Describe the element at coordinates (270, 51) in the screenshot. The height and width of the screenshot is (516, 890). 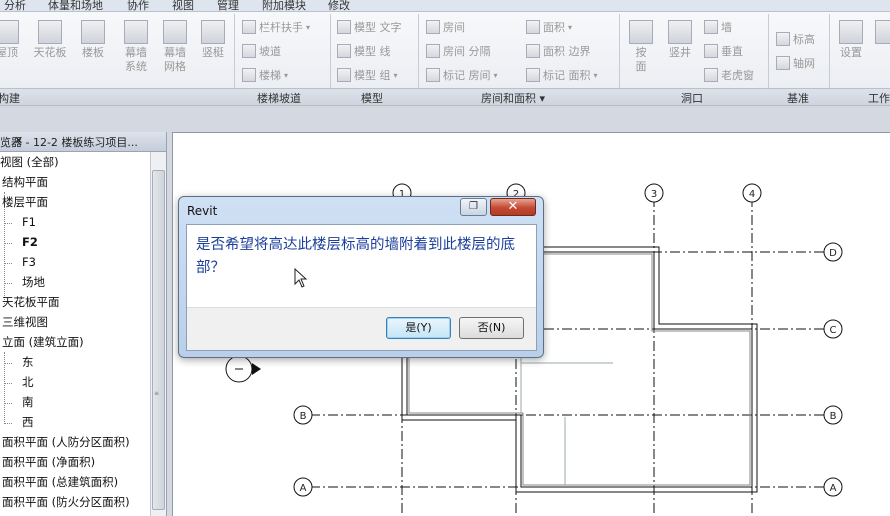
I see `ramp-label: 坡道` at that location.